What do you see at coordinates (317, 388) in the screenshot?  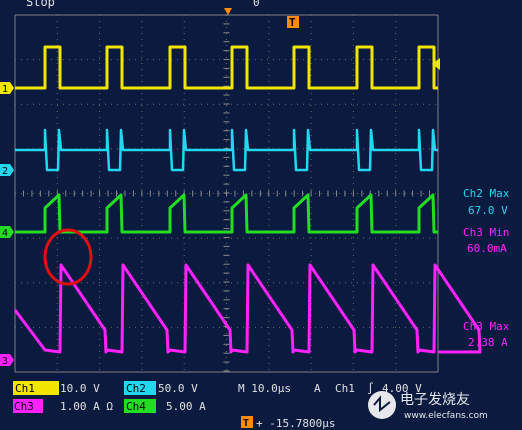 I see `trigger-mode: A` at bounding box center [317, 388].